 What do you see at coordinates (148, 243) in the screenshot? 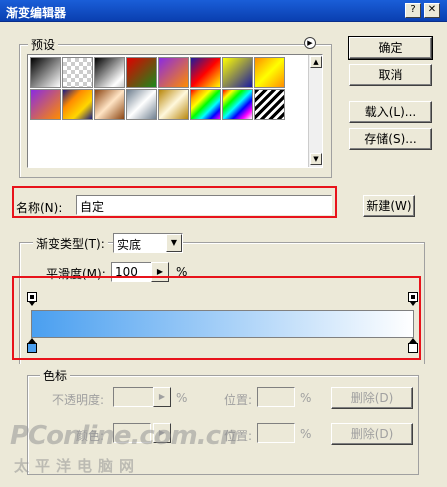
I see `gradient-type-select: 实底 ▼` at bounding box center [148, 243].